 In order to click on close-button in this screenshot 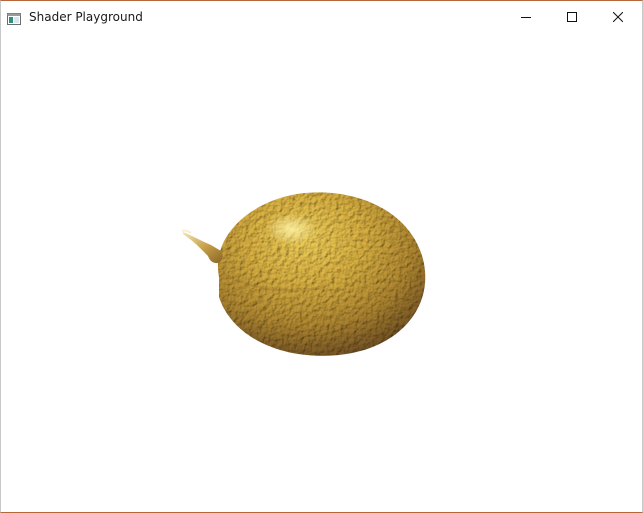, I will do `click(618, 16)`.